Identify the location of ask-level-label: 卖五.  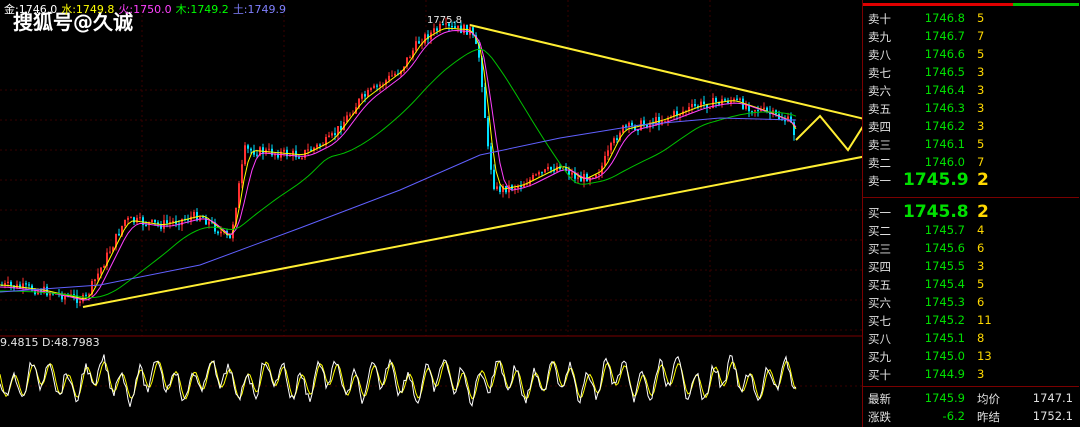
(879, 109).